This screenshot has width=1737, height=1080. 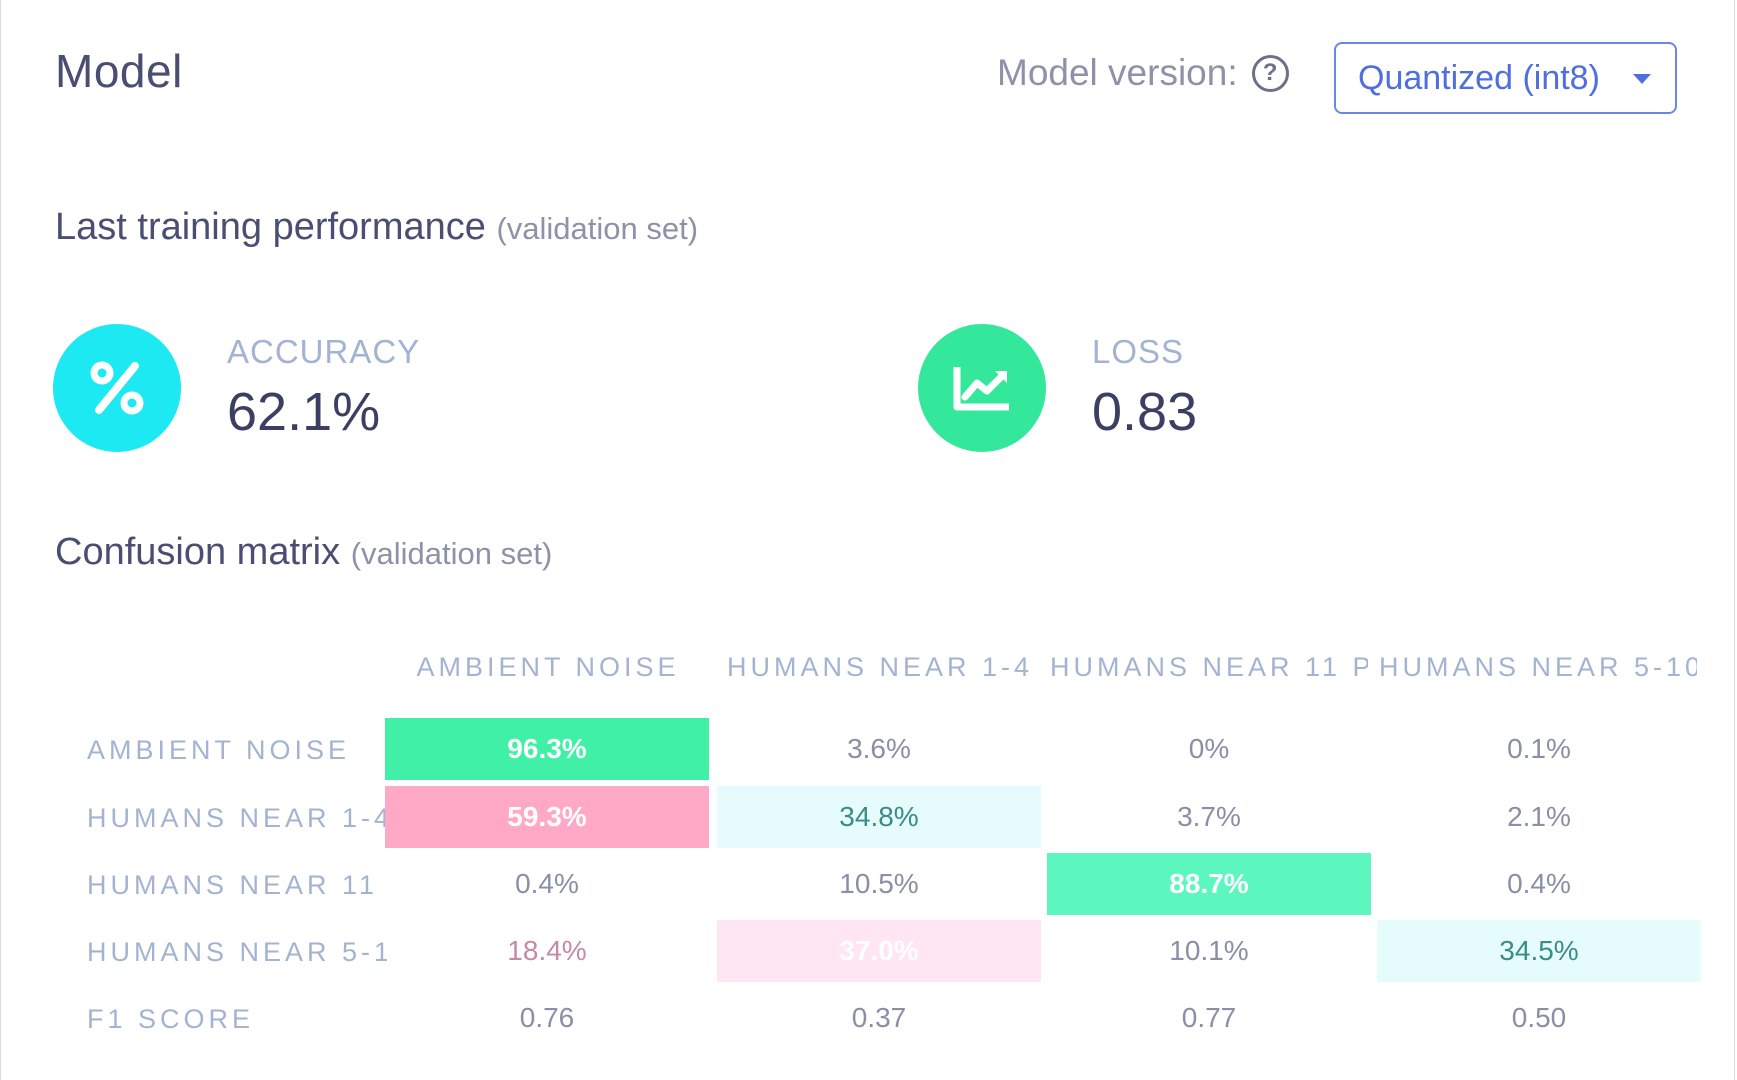 I want to click on model-version-label: Model version: ?, so click(x=1143, y=73).